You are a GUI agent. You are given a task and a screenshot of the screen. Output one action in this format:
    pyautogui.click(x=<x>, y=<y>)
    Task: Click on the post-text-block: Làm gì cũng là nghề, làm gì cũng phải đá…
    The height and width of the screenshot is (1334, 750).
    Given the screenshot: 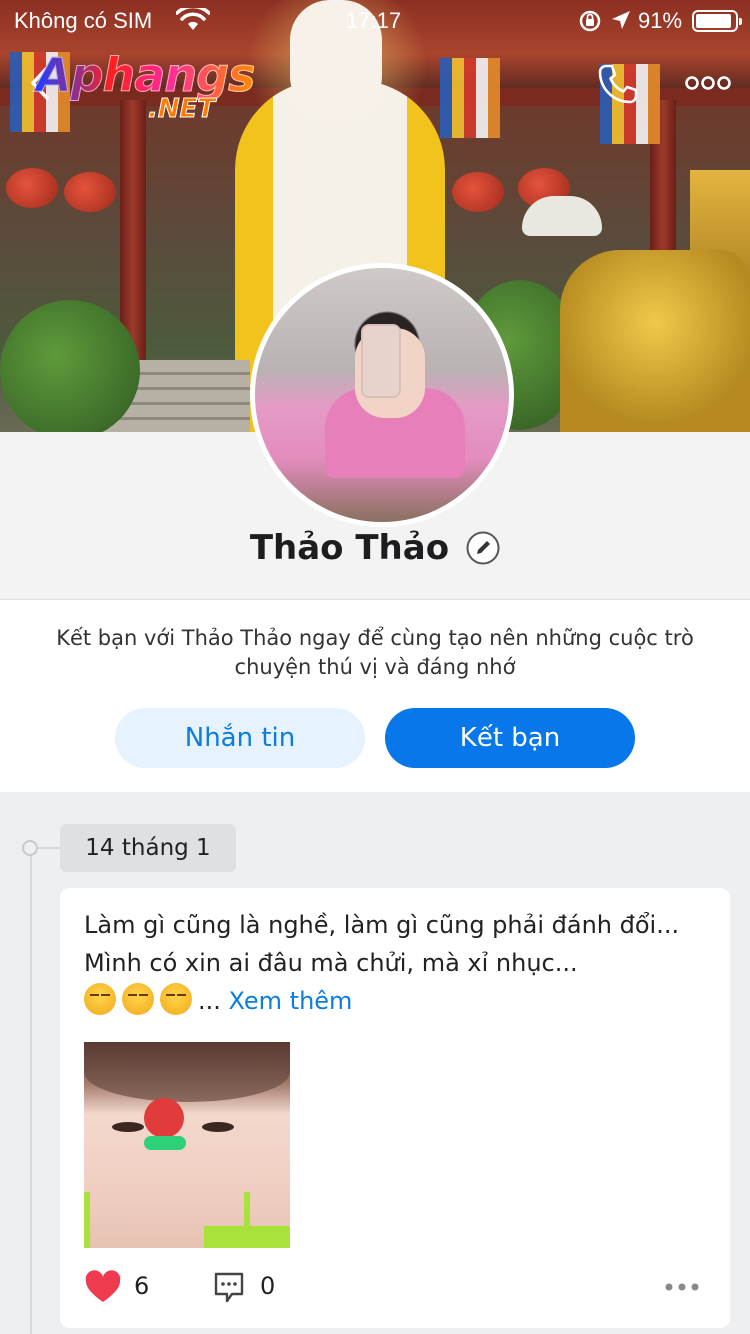 What is the action you would take?
    pyautogui.click(x=399, y=963)
    